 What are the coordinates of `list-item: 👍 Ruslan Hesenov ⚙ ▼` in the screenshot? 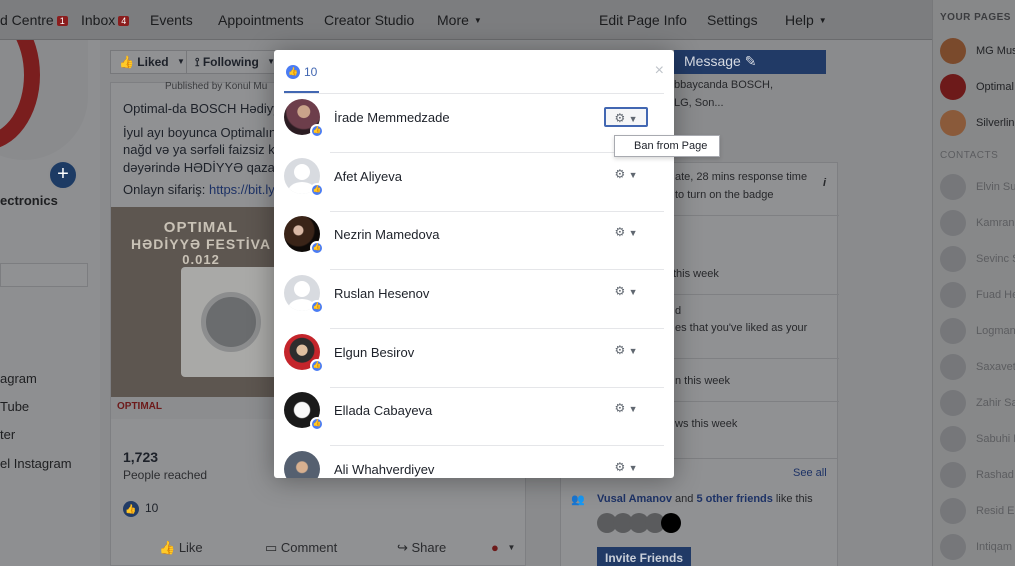 It's located at (474, 299).